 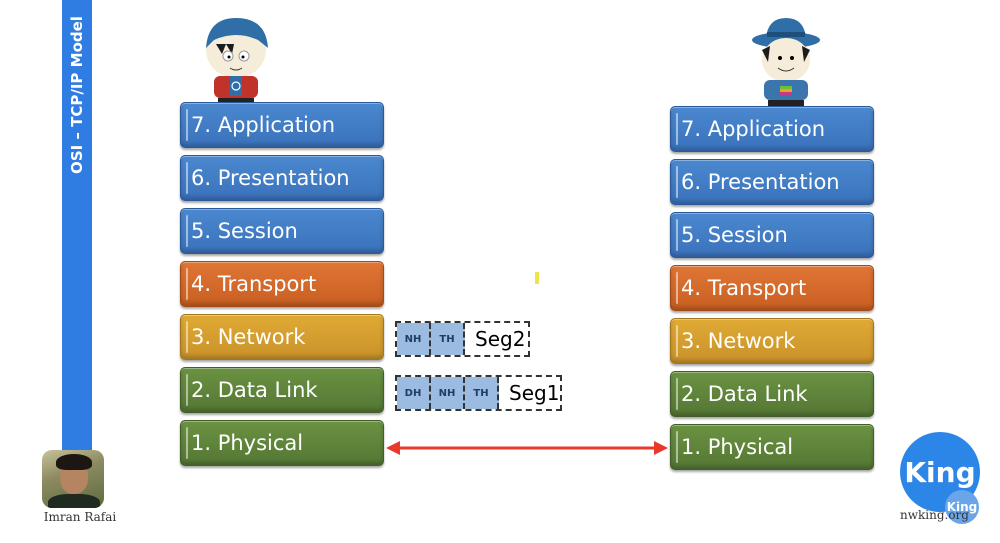 I want to click on left-layer-presentation: 6. Presentation, so click(x=282, y=178).